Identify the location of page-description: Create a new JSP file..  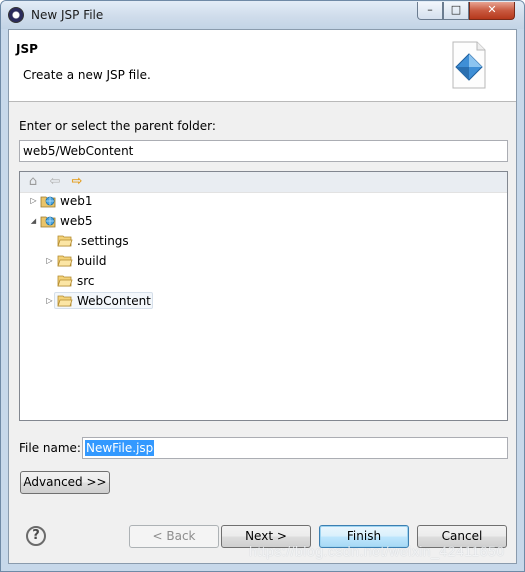
(87, 75).